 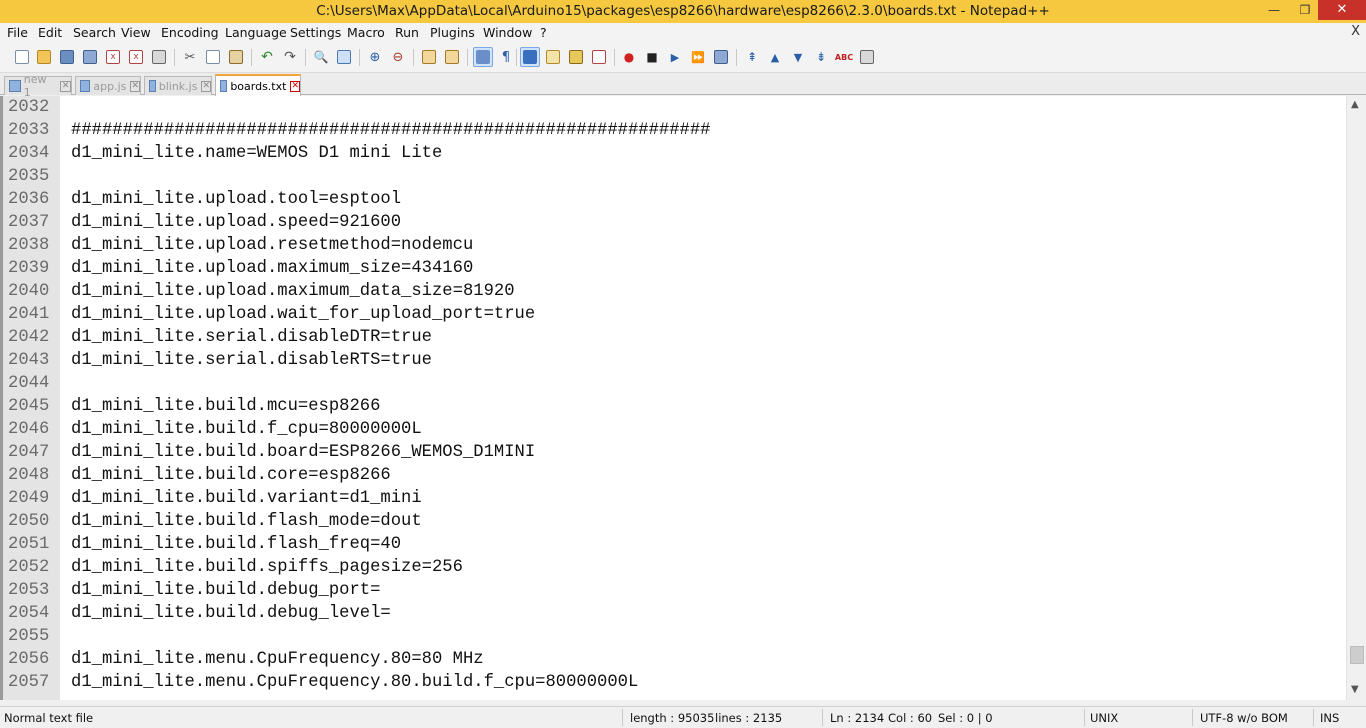 What do you see at coordinates (675, 57) in the screenshot?
I see `play-macro-icon: ▶` at bounding box center [675, 57].